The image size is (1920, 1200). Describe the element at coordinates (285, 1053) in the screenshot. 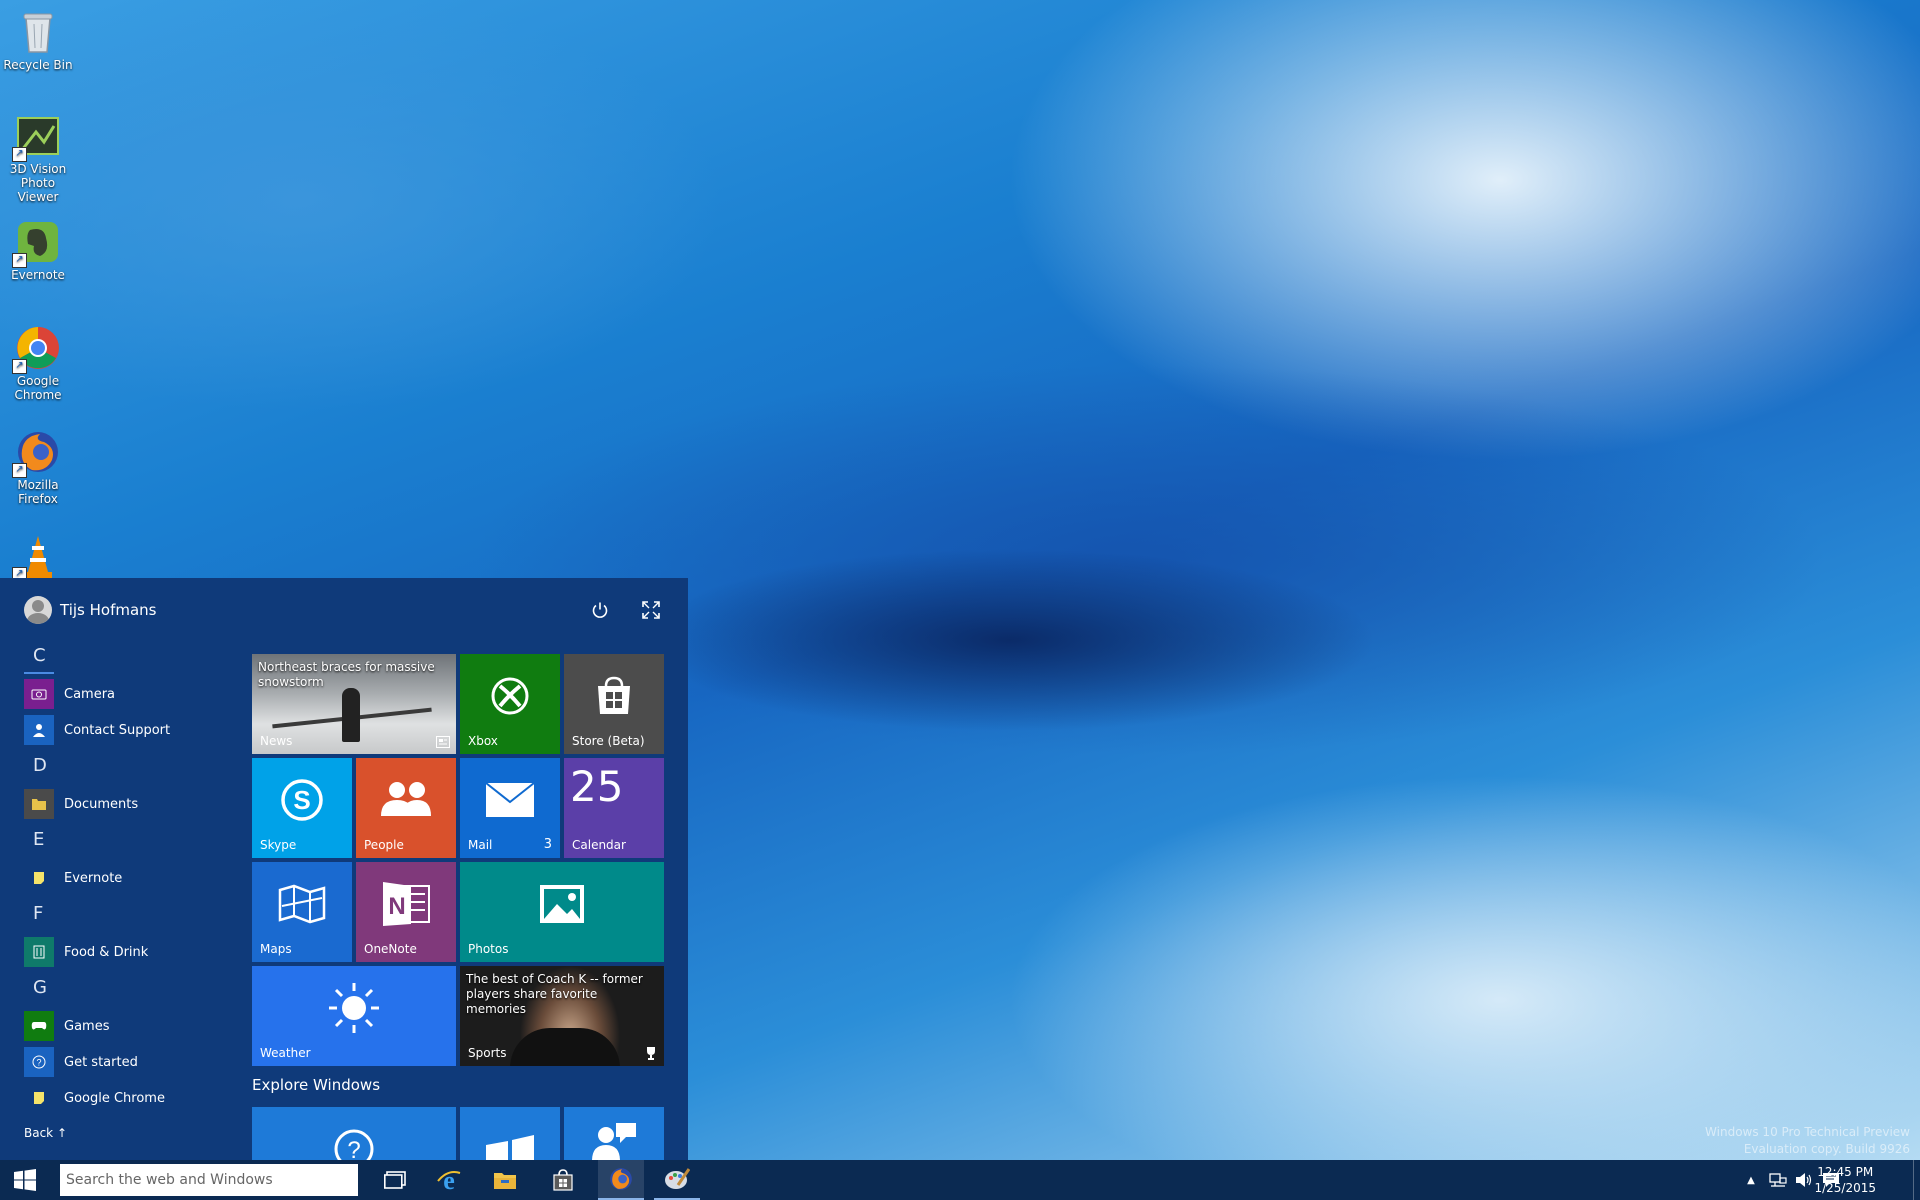

I see `tile-label: Weather` at that location.